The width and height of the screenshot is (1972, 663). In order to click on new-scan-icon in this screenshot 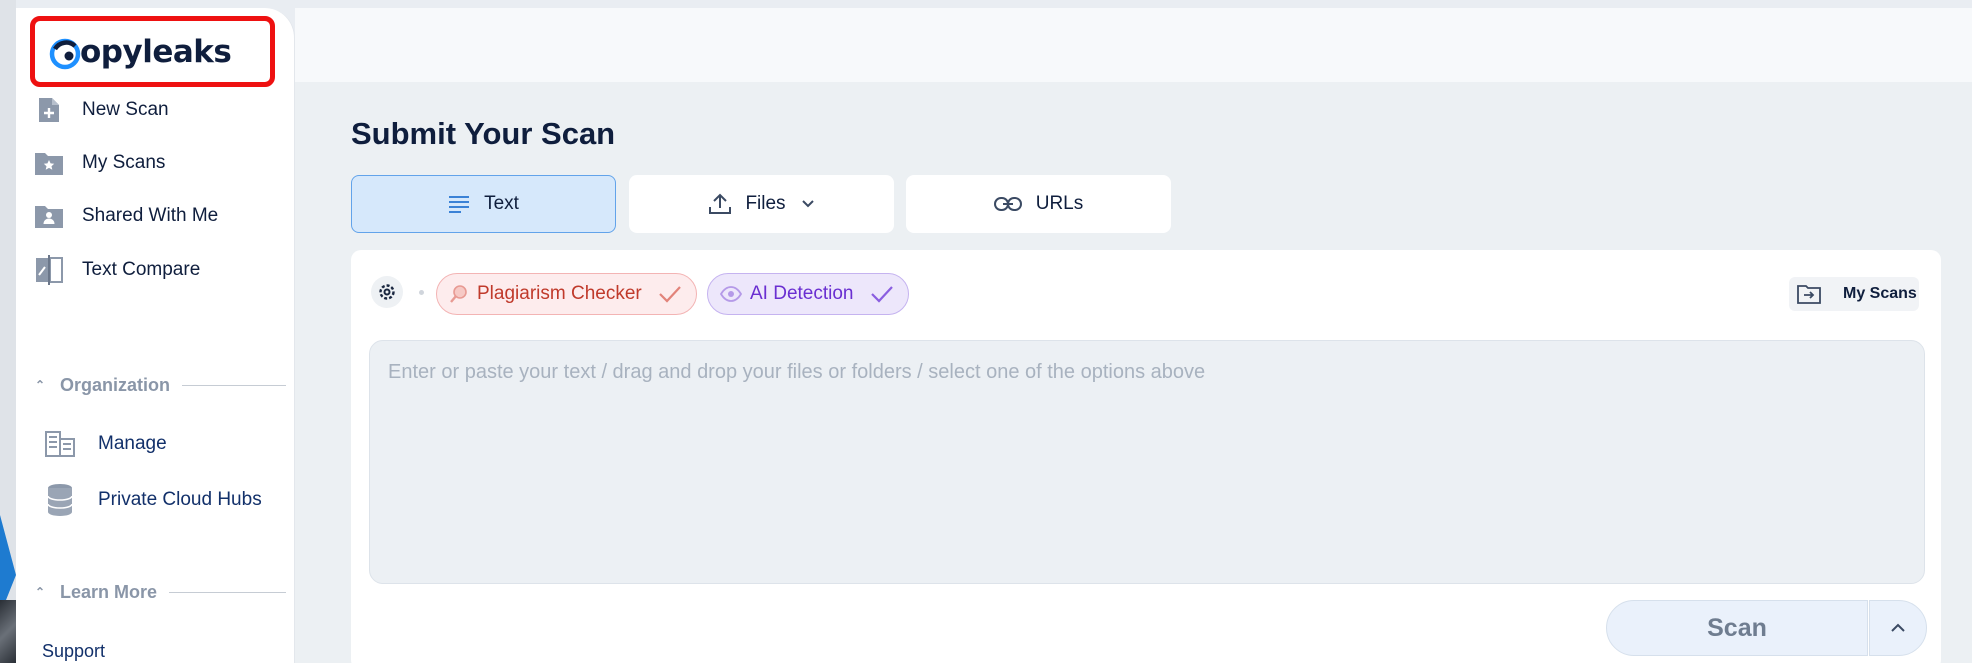, I will do `click(49, 110)`.